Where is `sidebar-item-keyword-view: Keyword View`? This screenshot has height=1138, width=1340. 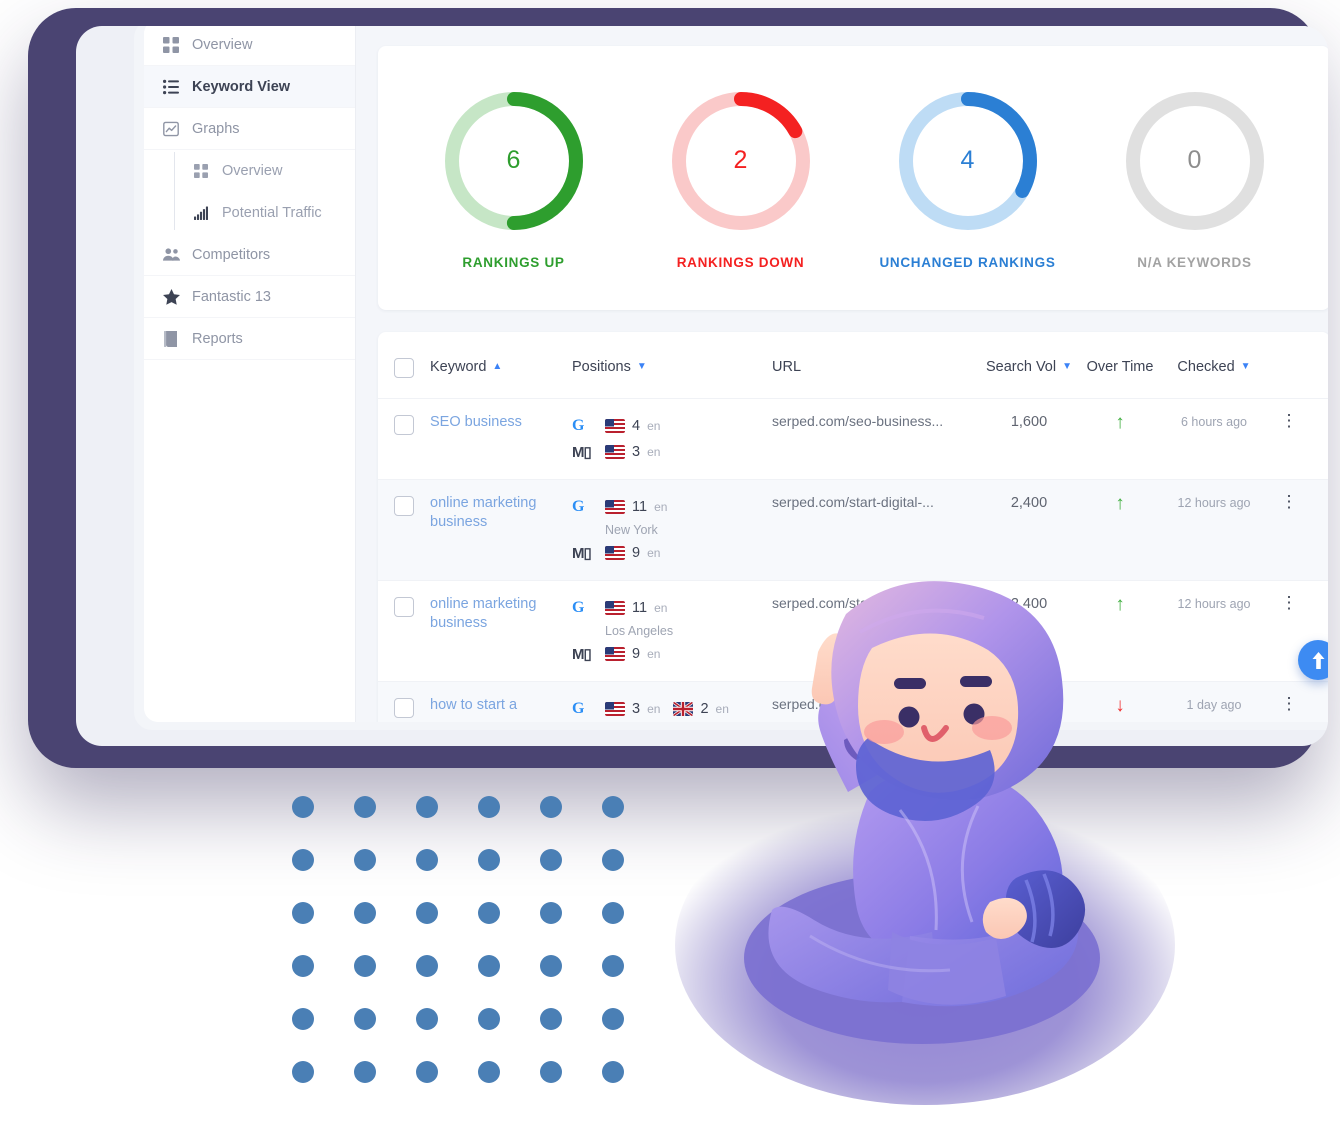 sidebar-item-keyword-view: Keyword View is located at coordinates (249, 87).